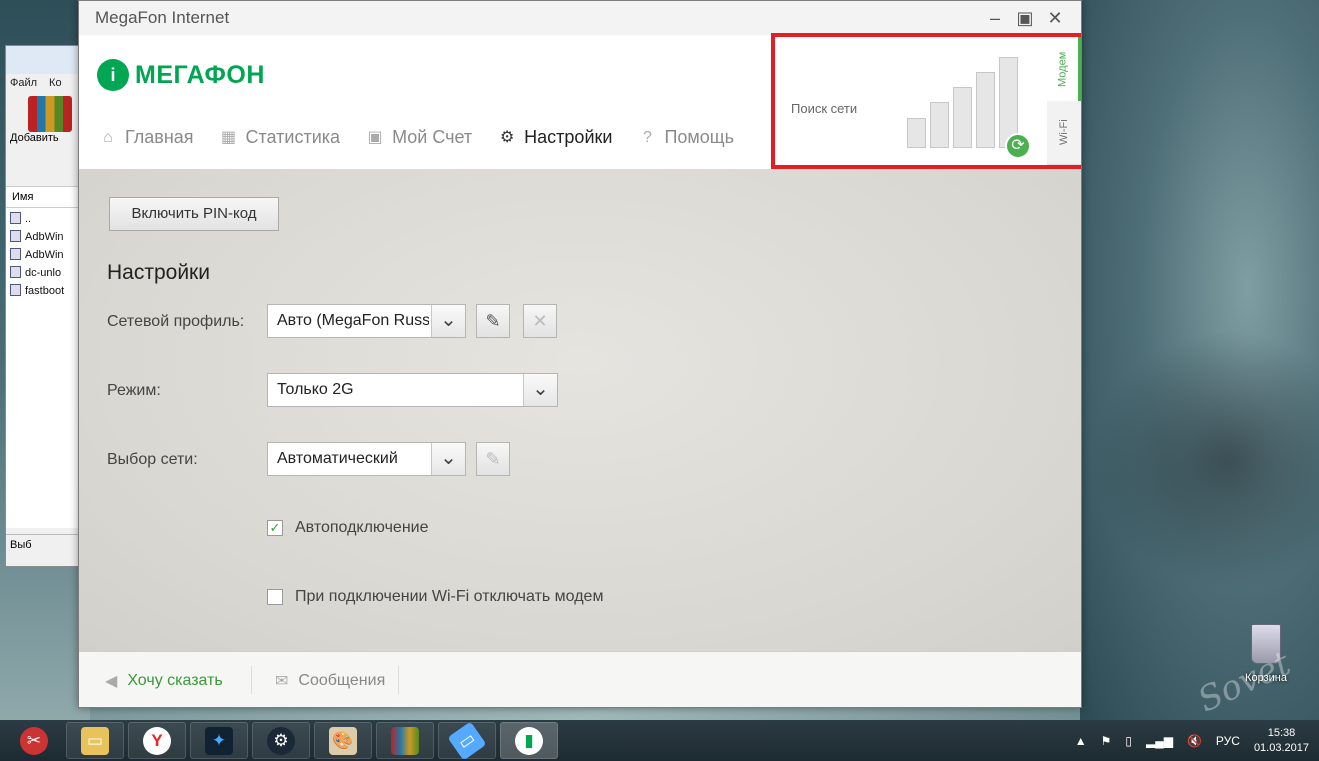 This screenshot has height=761, width=1319. What do you see at coordinates (1018, 146) in the screenshot?
I see `refresh-icon: ⟳` at bounding box center [1018, 146].